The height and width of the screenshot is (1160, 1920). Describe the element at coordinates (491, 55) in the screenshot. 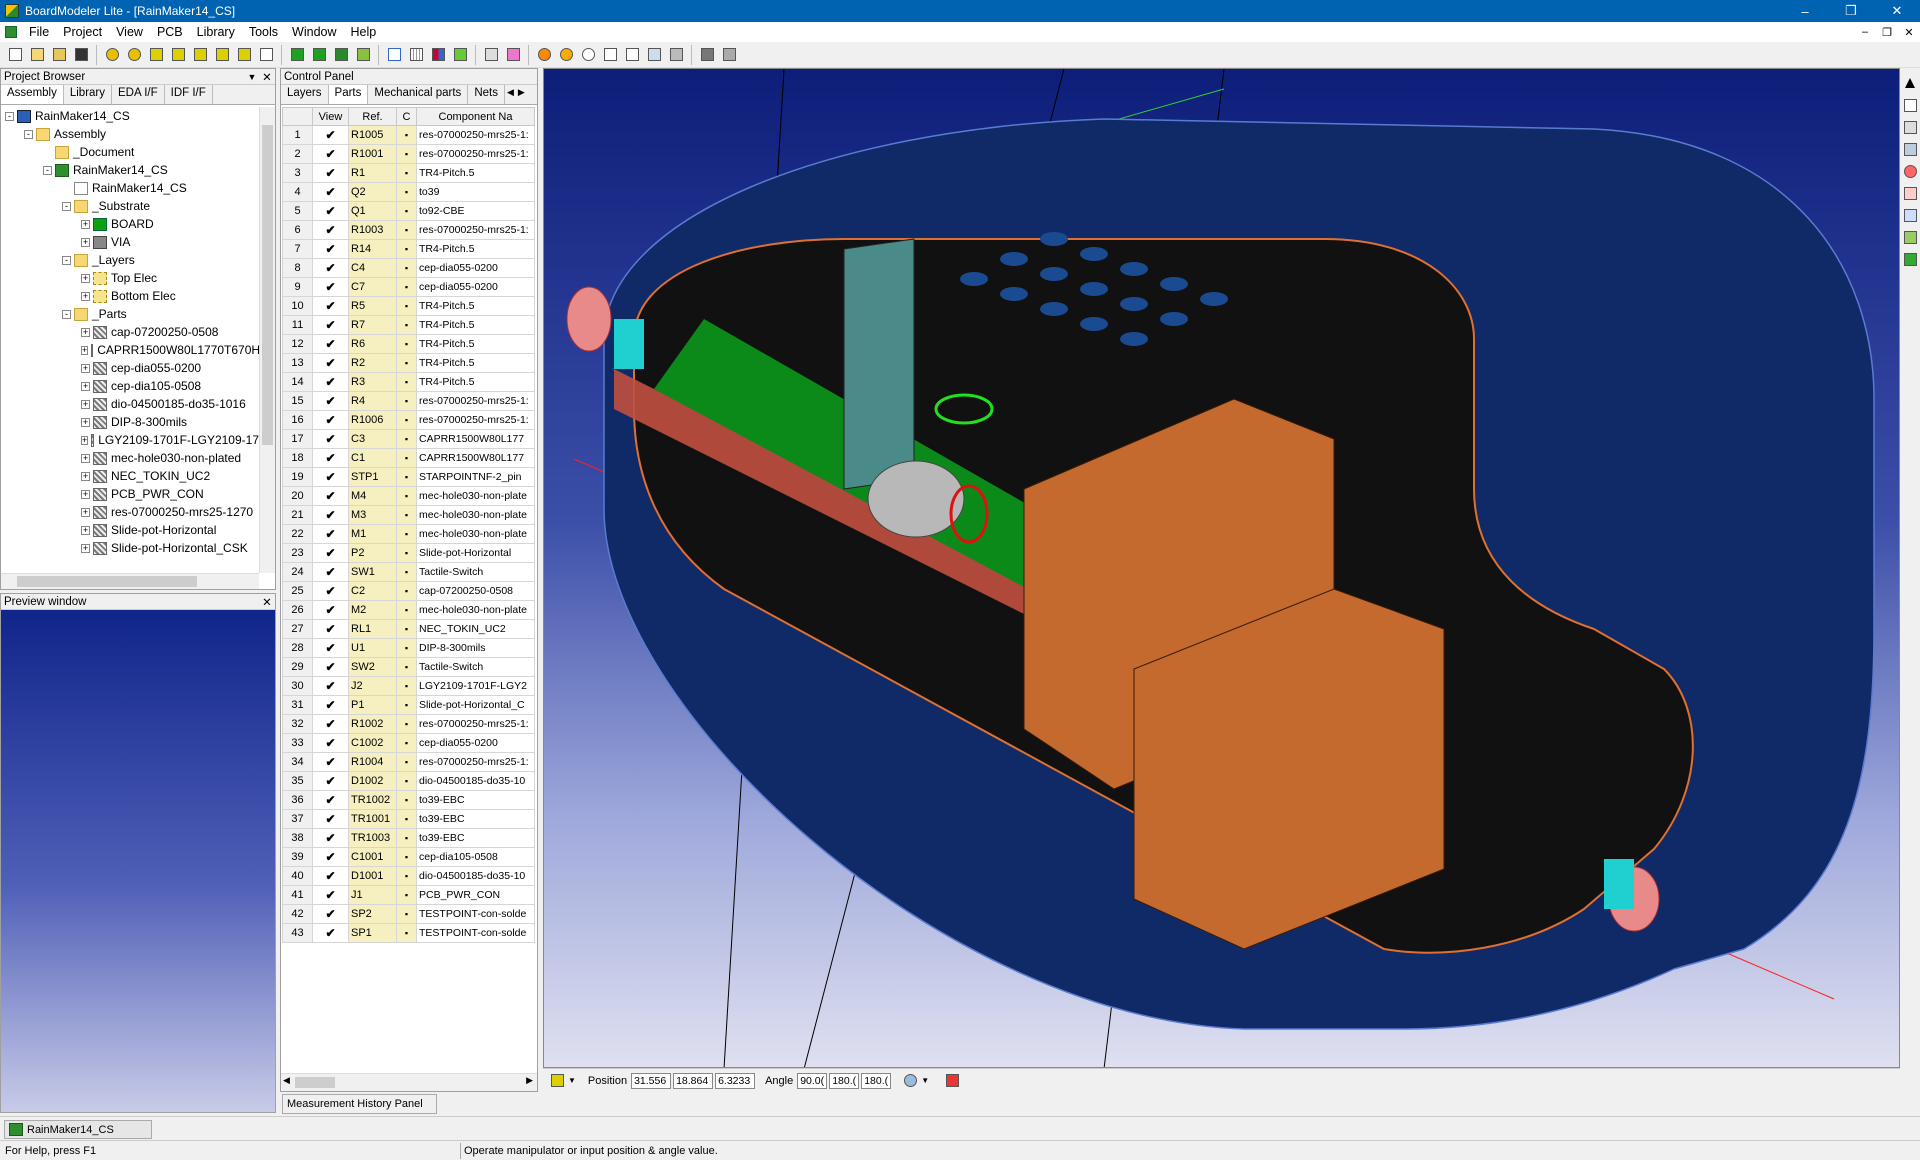

I see `cross-section-icon` at that location.